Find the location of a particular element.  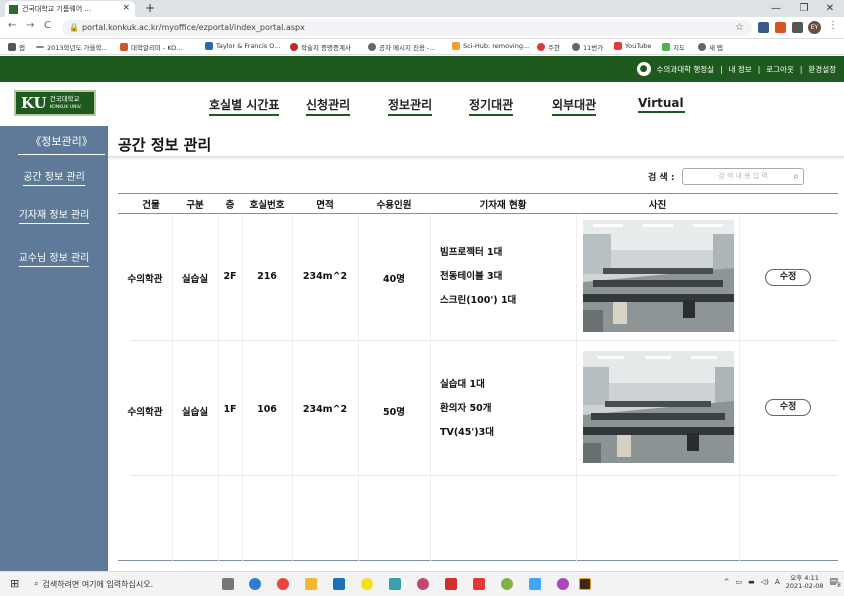

windows-start-icon: ⊞ is located at coordinates (14, 583).